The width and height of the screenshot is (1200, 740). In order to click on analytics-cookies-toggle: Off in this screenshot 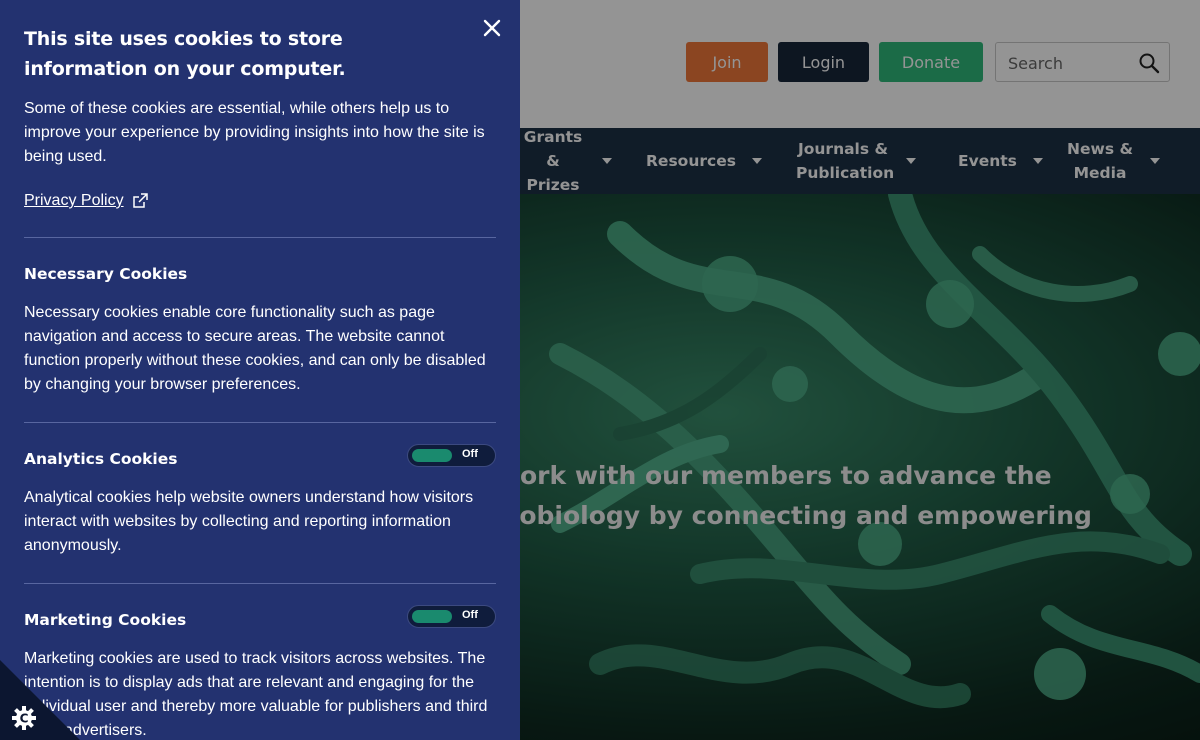, I will do `click(451, 455)`.